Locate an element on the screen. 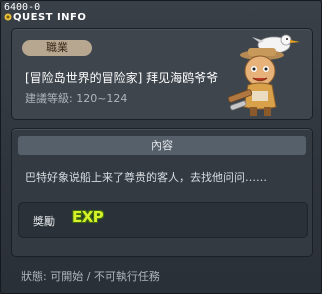 This screenshot has height=294, width=322. reward-box: 獎勵 EXP is located at coordinates (163, 220).